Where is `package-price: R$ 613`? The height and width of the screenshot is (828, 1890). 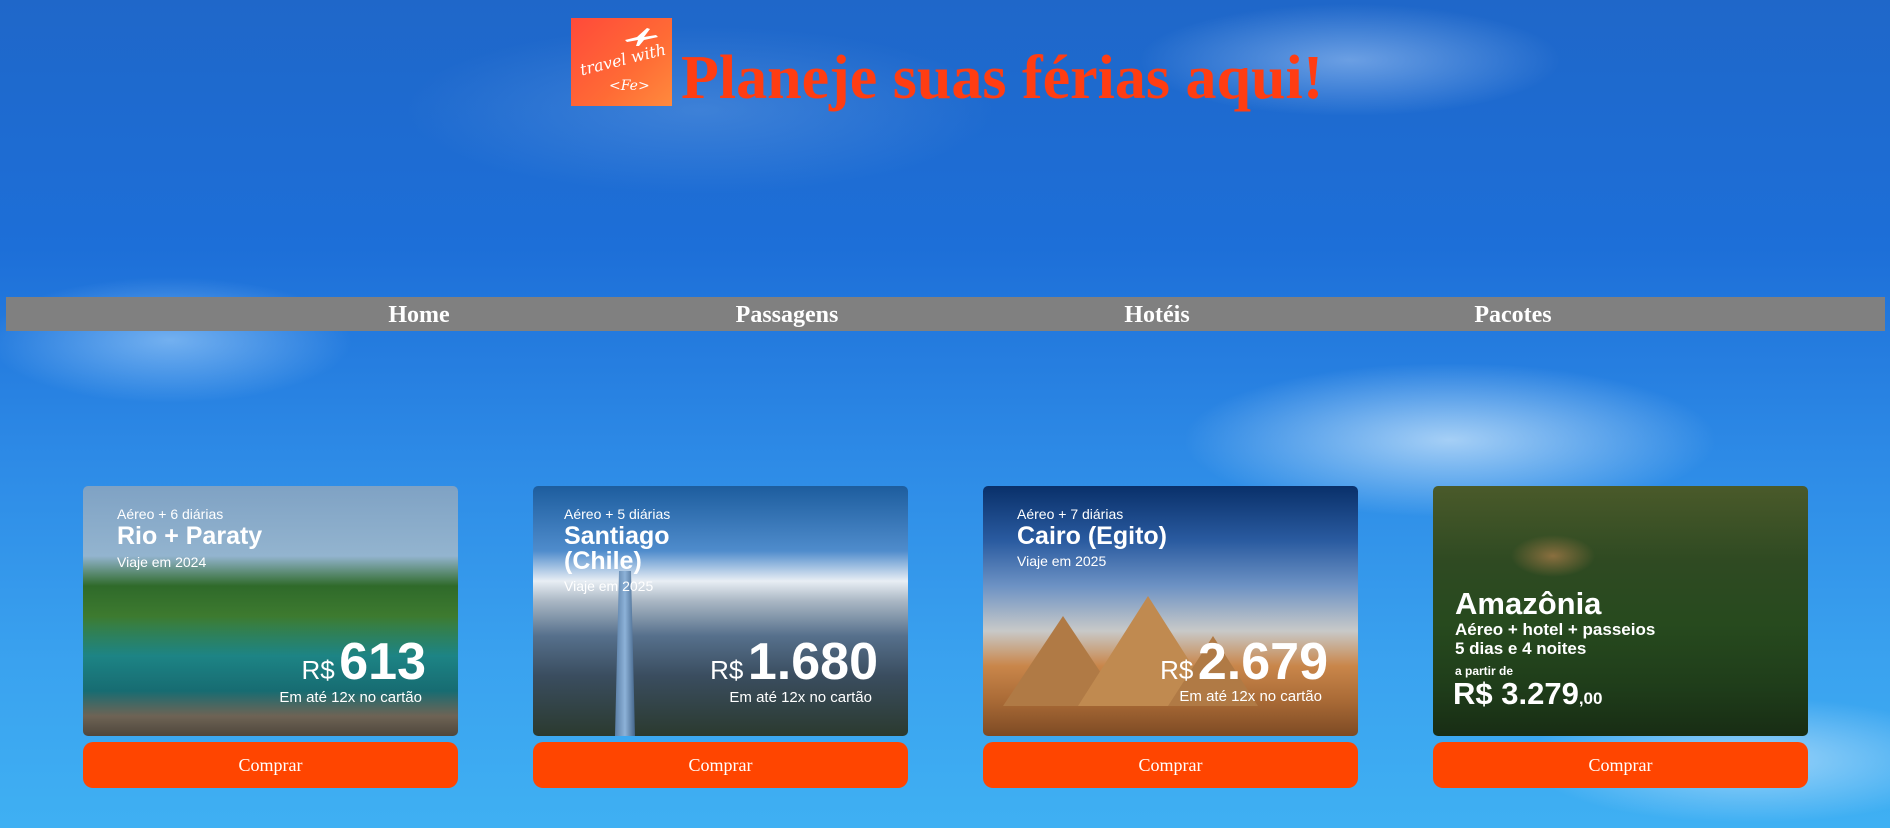 package-price: R$ 613 is located at coordinates (363, 662).